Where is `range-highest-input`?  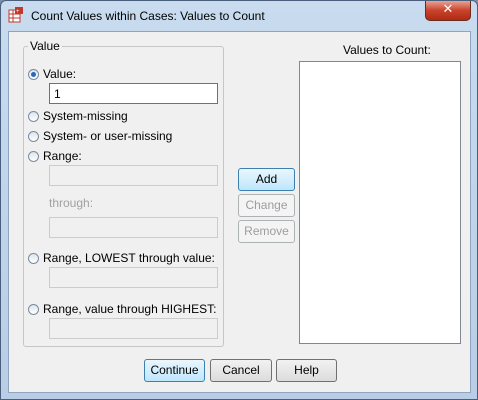 range-highest-input is located at coordinates (133, 328).